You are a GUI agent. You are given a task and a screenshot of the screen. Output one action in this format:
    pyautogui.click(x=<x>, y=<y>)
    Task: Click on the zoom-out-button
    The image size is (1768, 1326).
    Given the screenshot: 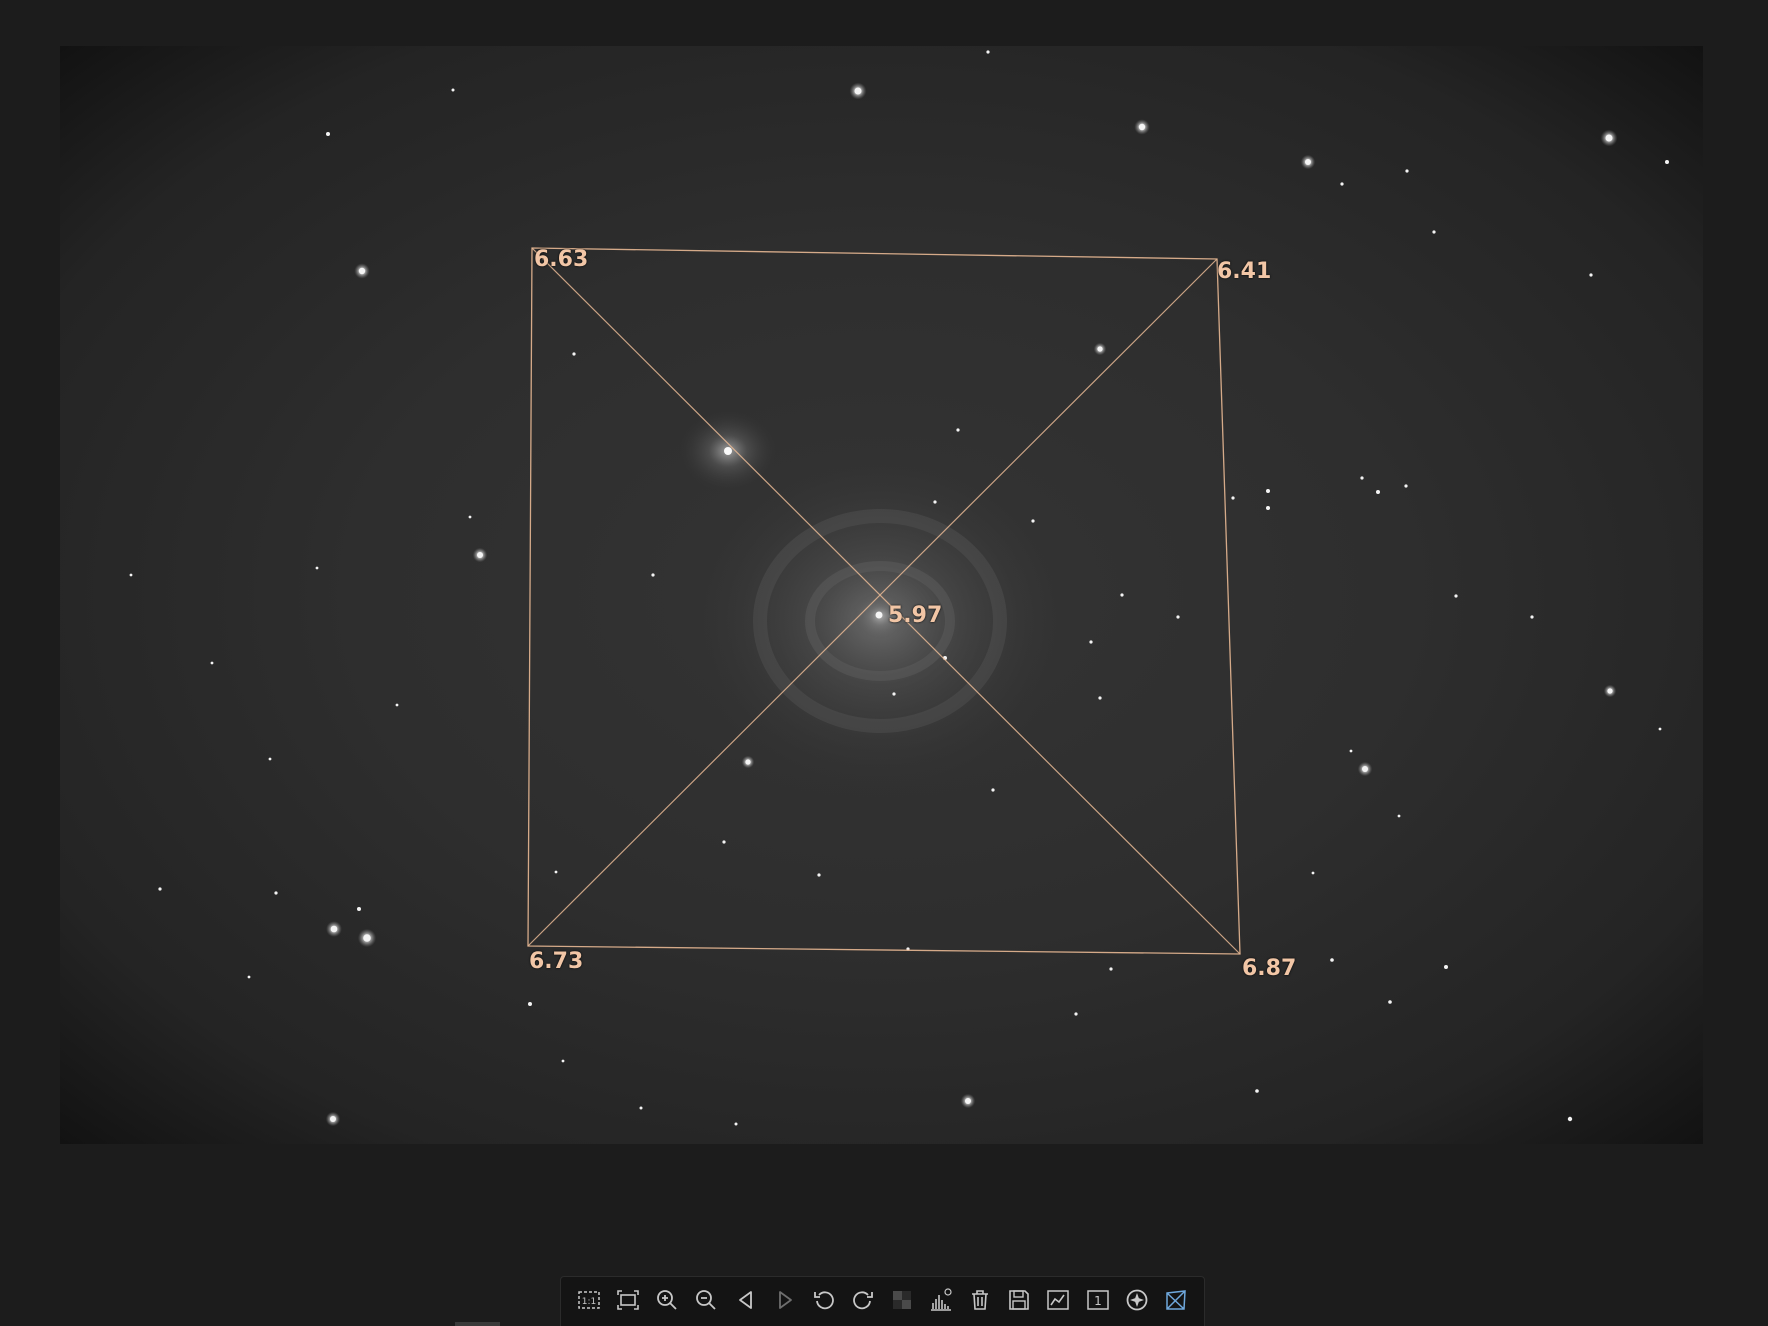 What is the action you would take?
    pyautogui.click(x=706, y=1302)
    